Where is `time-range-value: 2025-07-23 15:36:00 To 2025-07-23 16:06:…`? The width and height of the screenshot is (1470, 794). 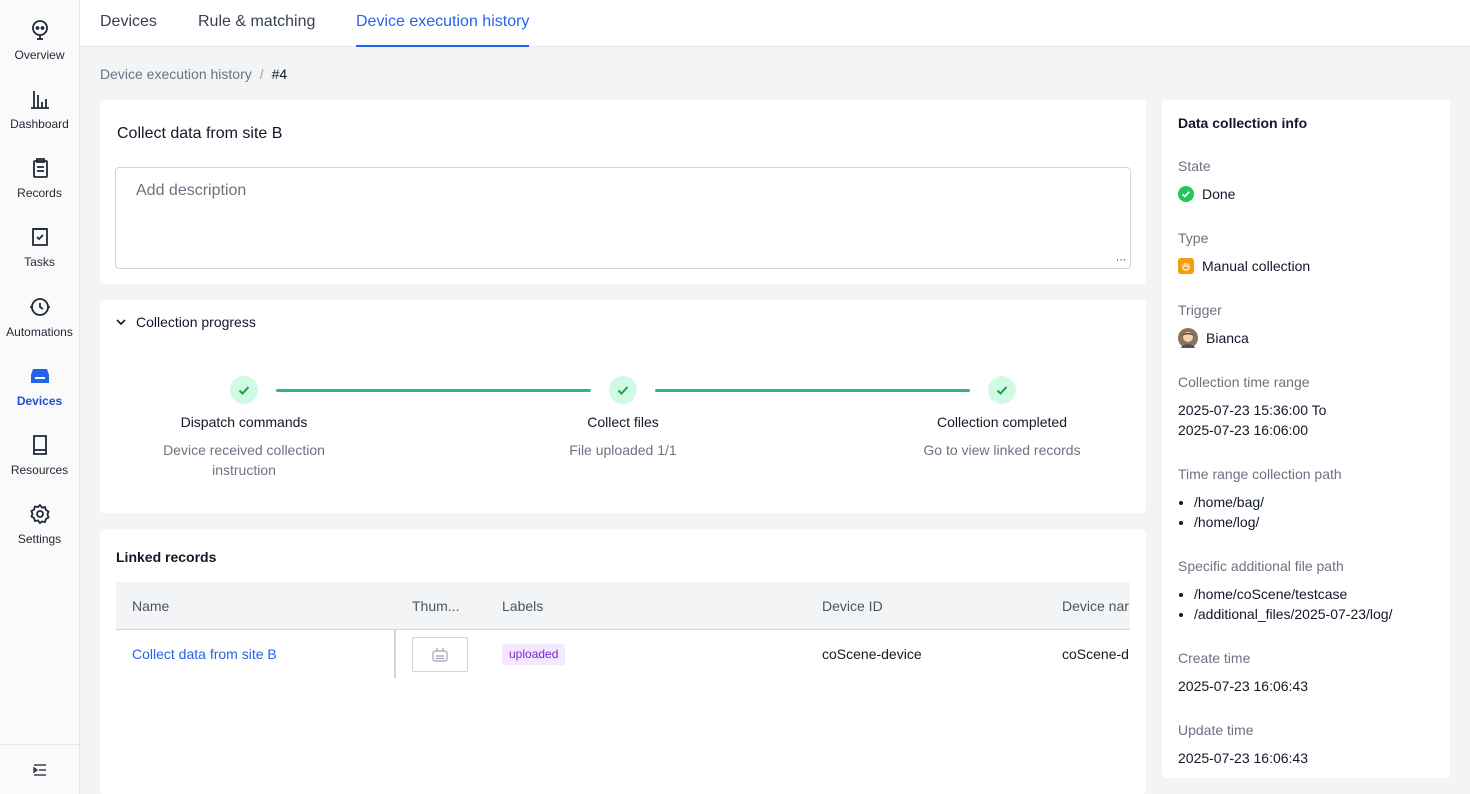
time-range-value: 2025-07-23 15:36:00 To 2025-07-23 16:06:… is located at coordinates (1252, 420).